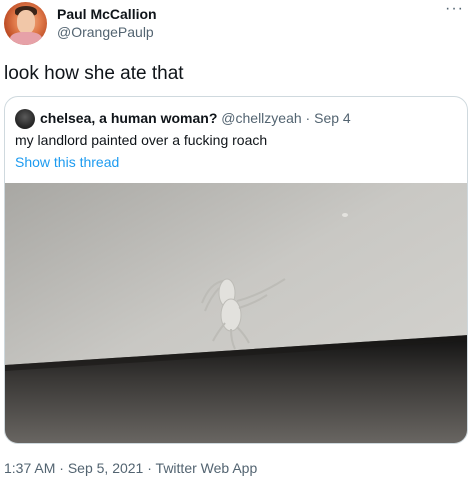  Describe the element at coordinates (94, 73) in the screenshot. I see `tweet-text: look how she ate that` at that location.